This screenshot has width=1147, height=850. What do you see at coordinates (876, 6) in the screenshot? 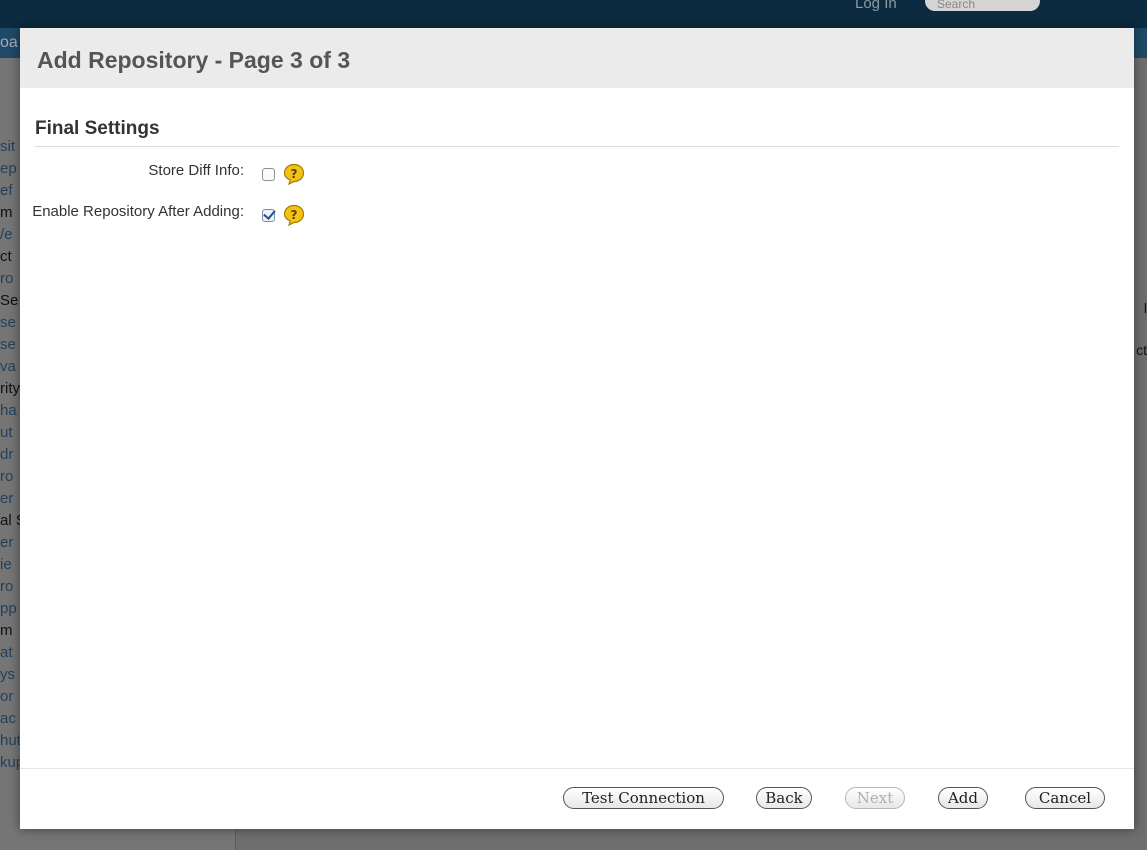
I see `background-login-link: Log In` at bounding box center [876, 6].